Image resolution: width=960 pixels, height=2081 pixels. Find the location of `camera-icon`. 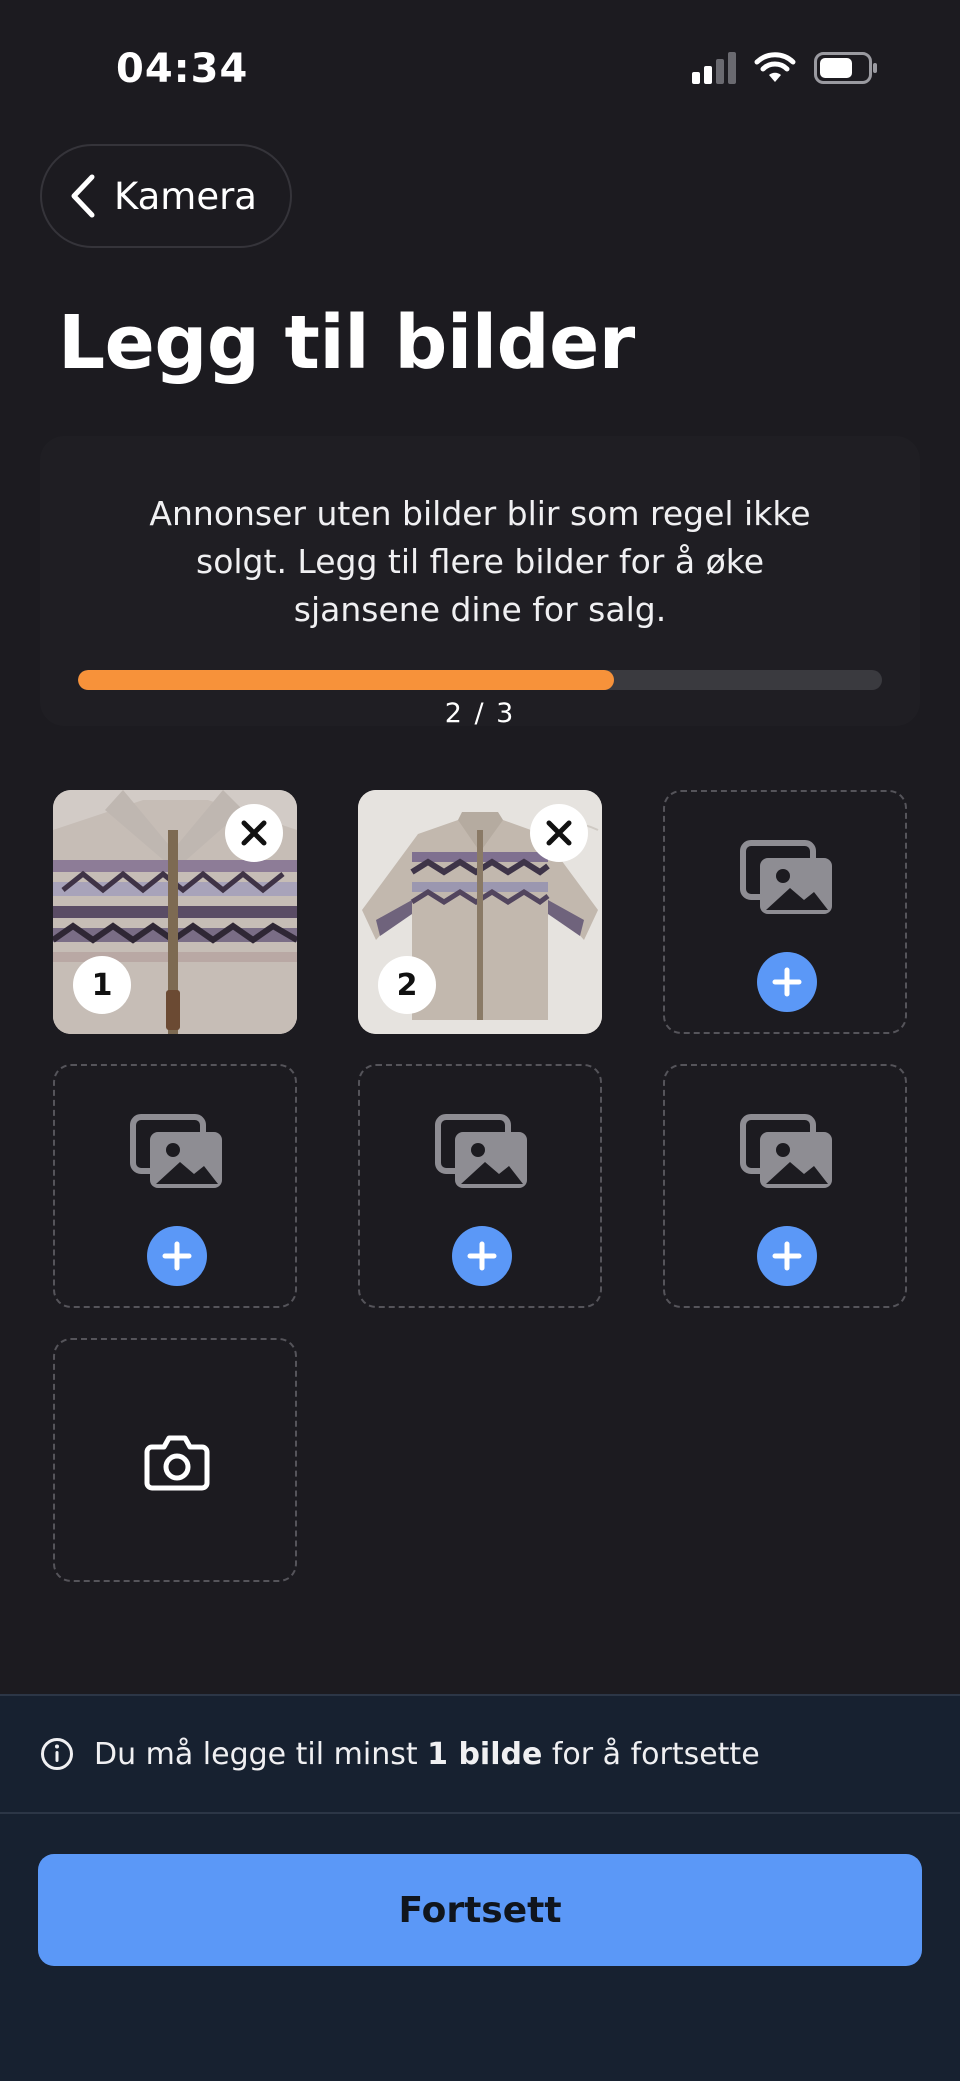

camera-icon is located at coordinates (177, 1463).